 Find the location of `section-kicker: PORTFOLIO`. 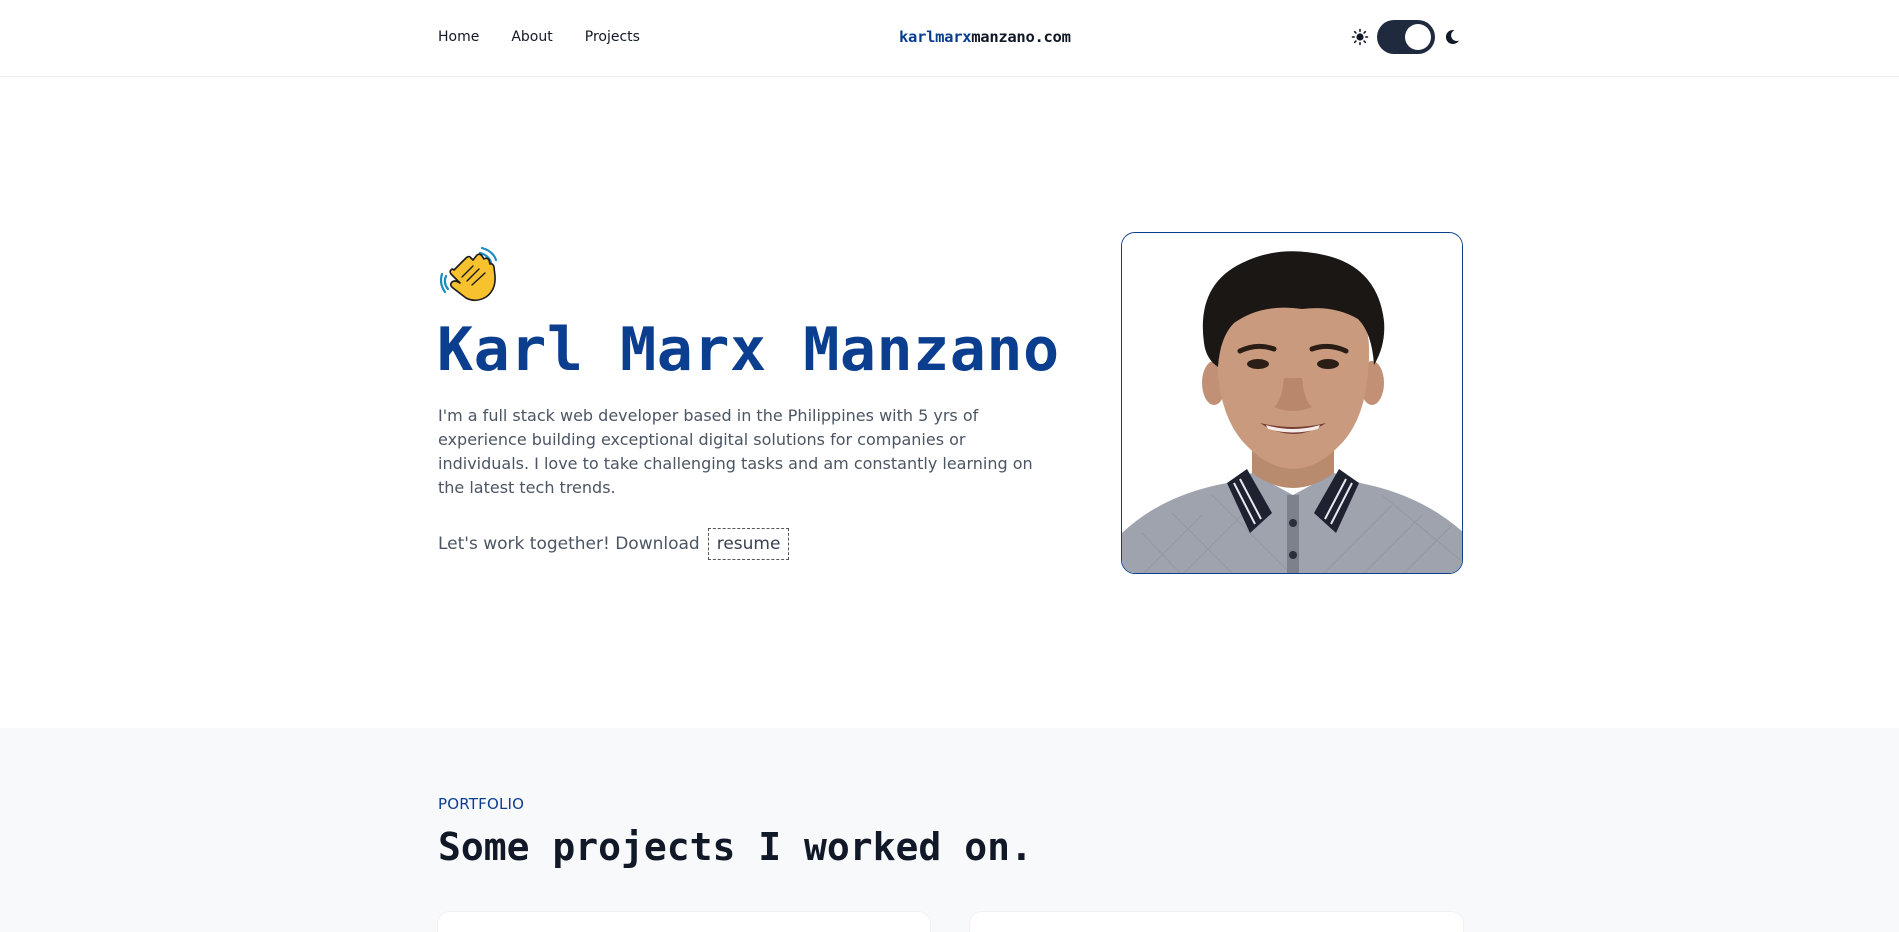

section-kicker: PORTFOLIO is located at coordinates (481, 804).